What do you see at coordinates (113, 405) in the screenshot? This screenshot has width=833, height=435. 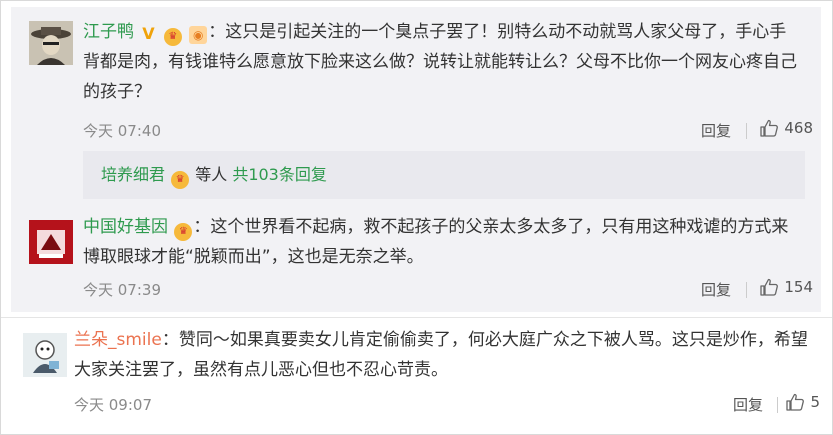 I see `comment-time: 今天 09:07` at bounding box center [113, 405].